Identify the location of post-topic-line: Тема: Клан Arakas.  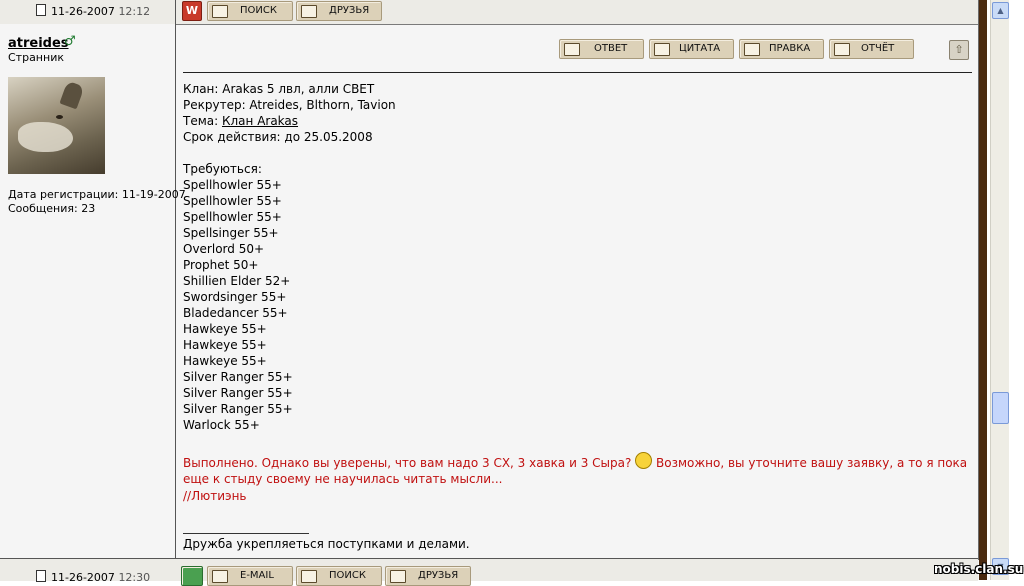
(240, 121).